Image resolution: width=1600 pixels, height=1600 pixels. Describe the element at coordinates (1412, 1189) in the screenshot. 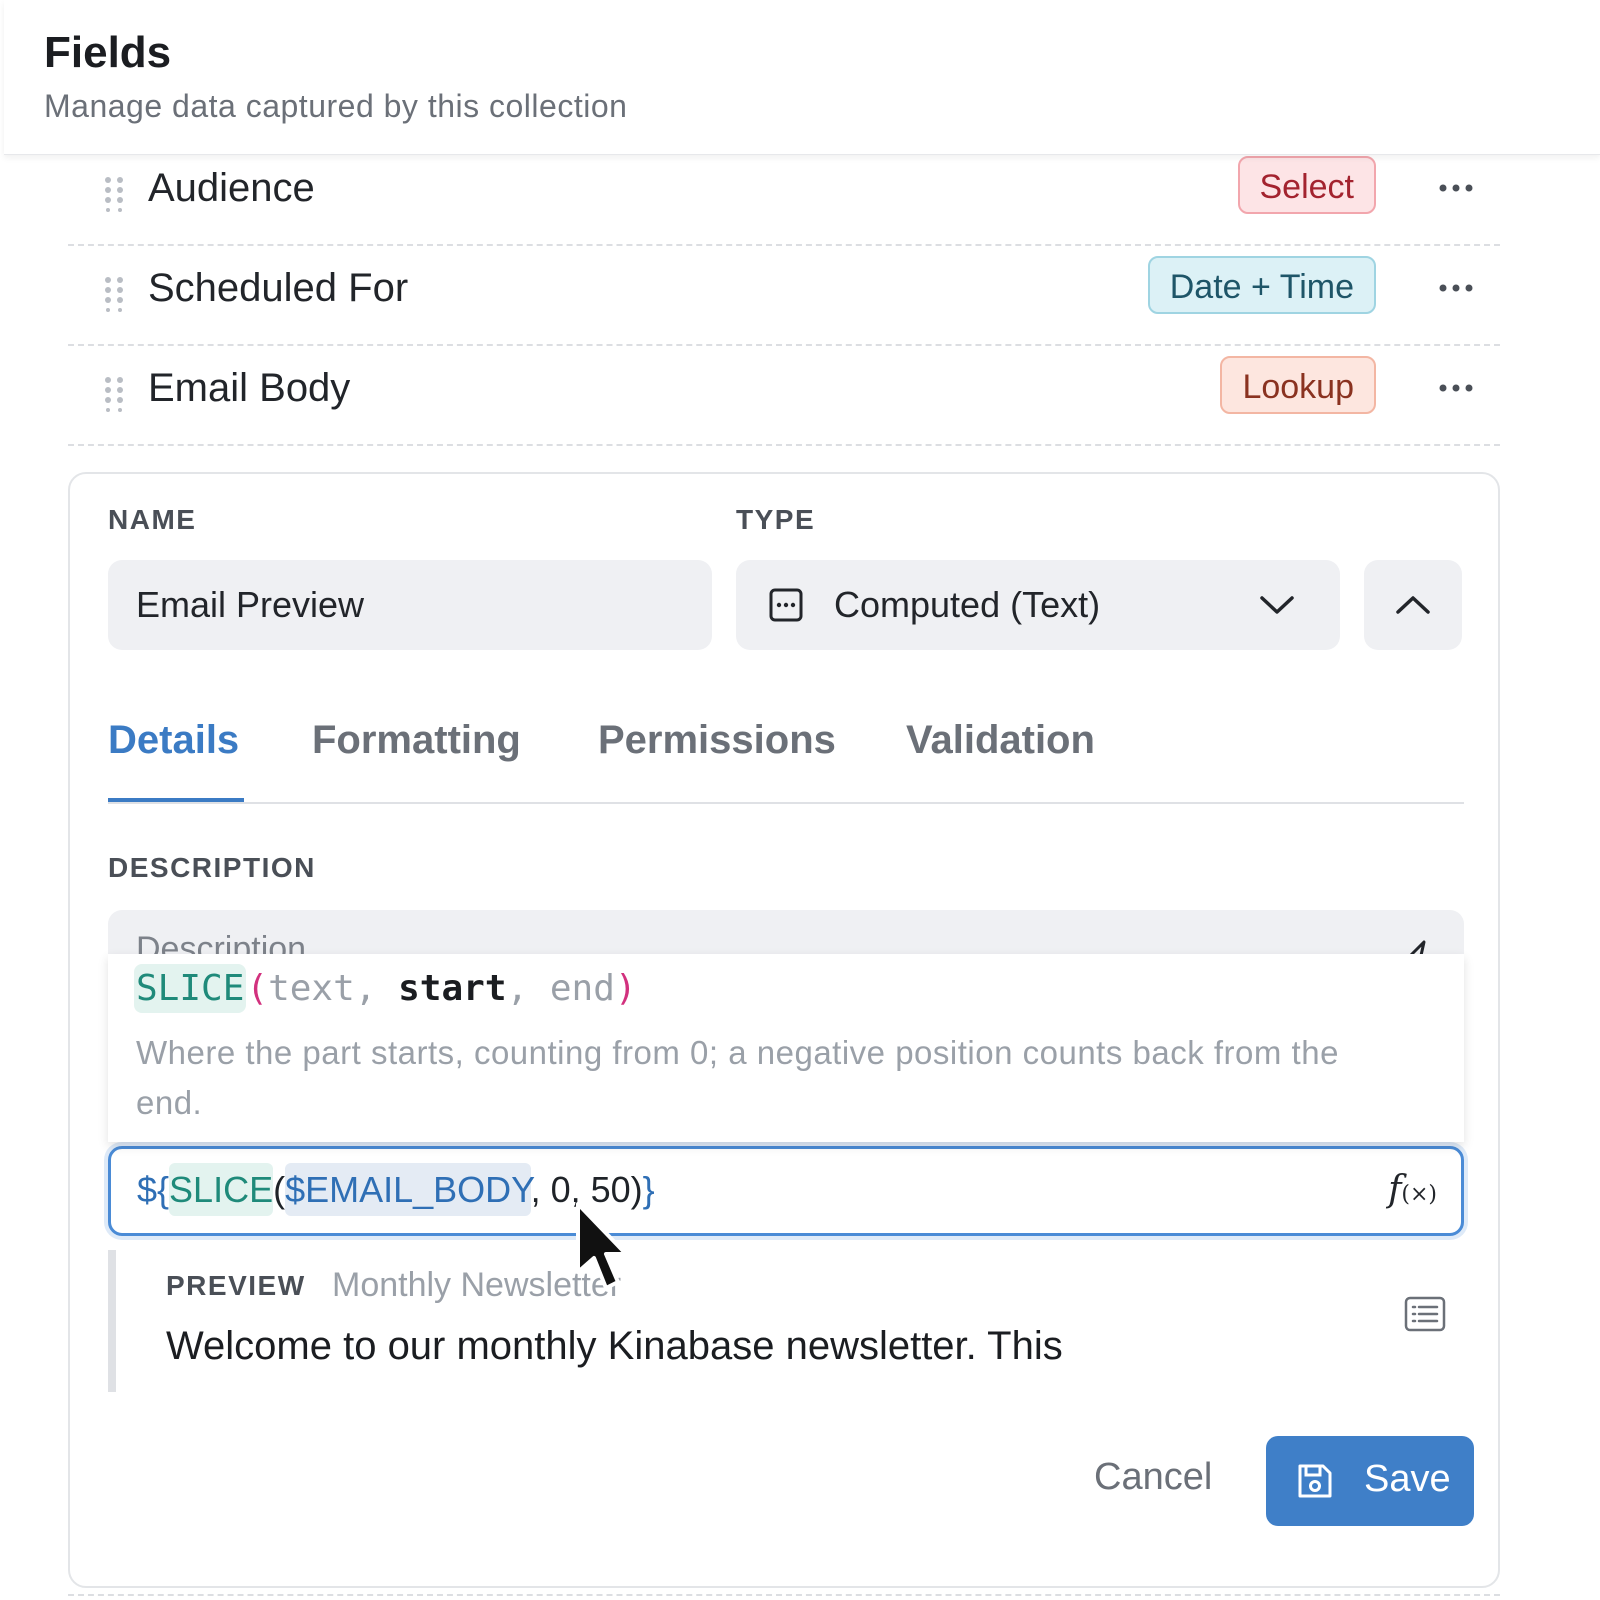

I see `fx-icon: f(×)` at that location.